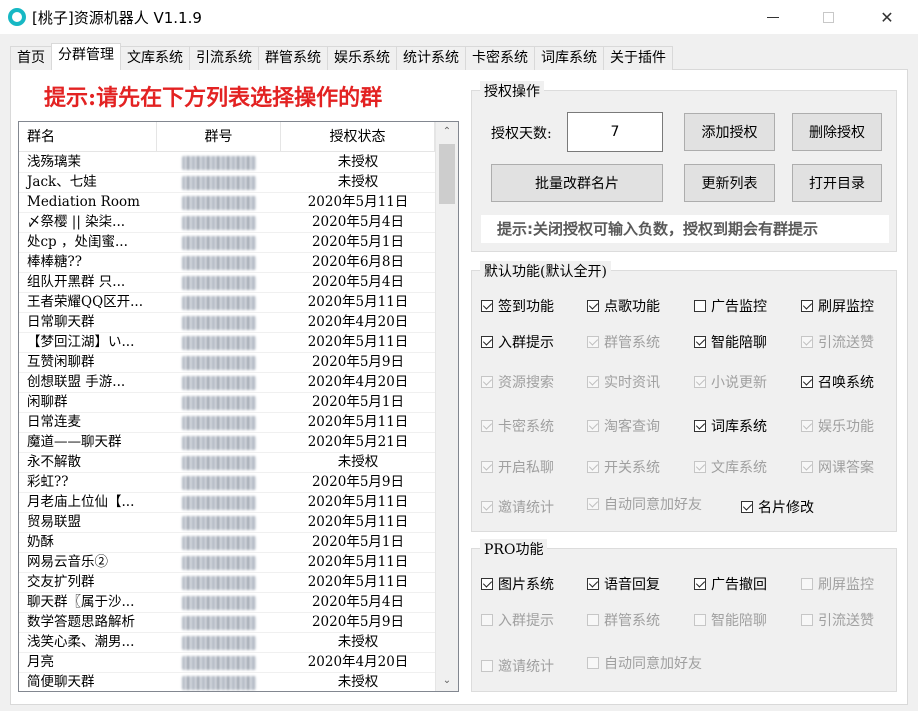 This screenshot has width=918, height=711. I want to click on table-row: 创想联盟 手游... 2020年4月20日, so click(227, 383).